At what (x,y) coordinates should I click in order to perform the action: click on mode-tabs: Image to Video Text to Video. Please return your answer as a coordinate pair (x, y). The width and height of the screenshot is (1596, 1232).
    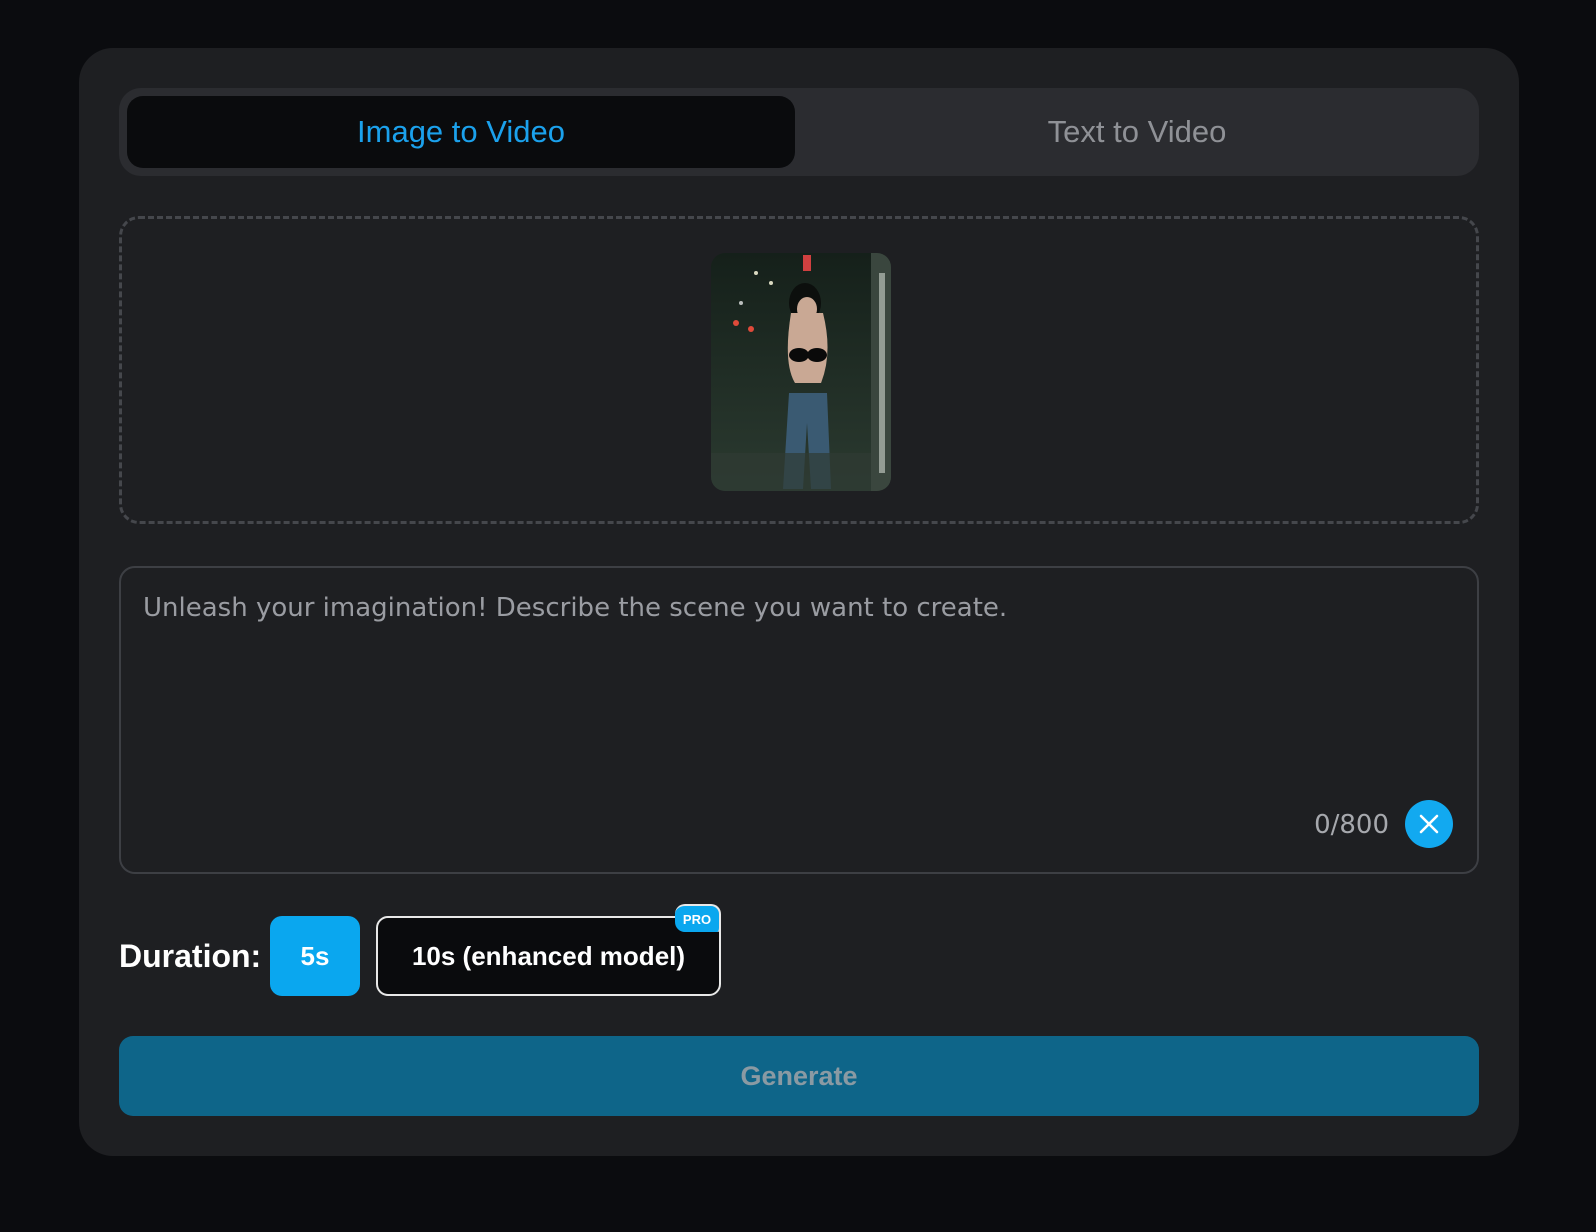
    Looking at the image, I should click on (799, 132).